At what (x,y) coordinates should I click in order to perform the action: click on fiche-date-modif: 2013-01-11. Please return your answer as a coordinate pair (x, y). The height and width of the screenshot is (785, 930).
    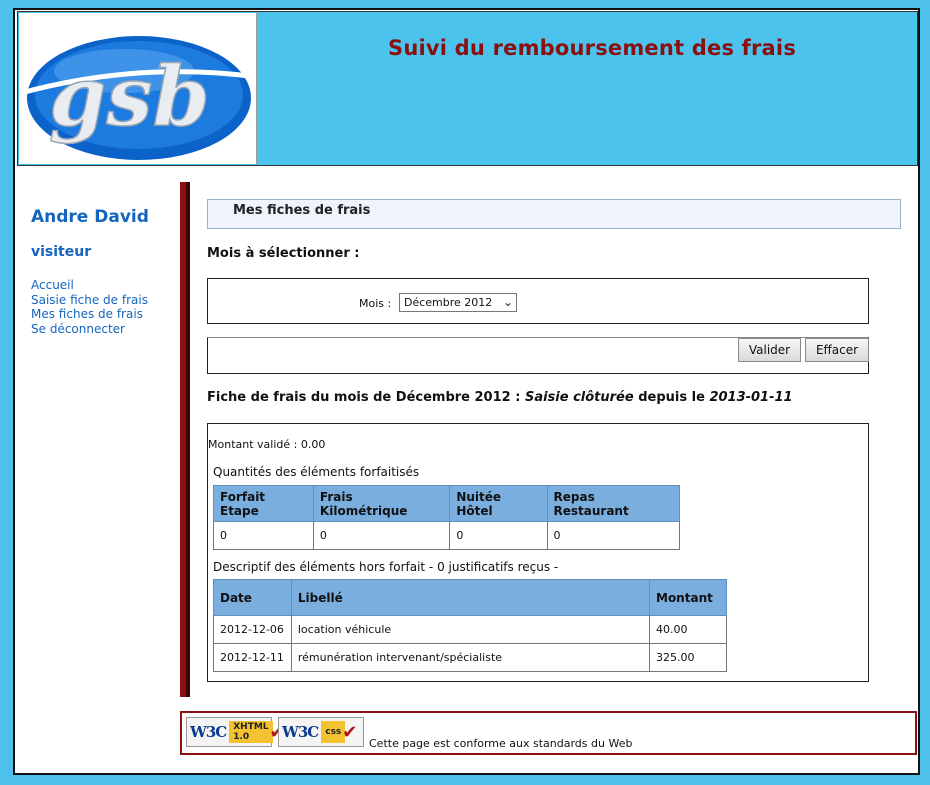
    Looking at the image, I should click on (751, 397).